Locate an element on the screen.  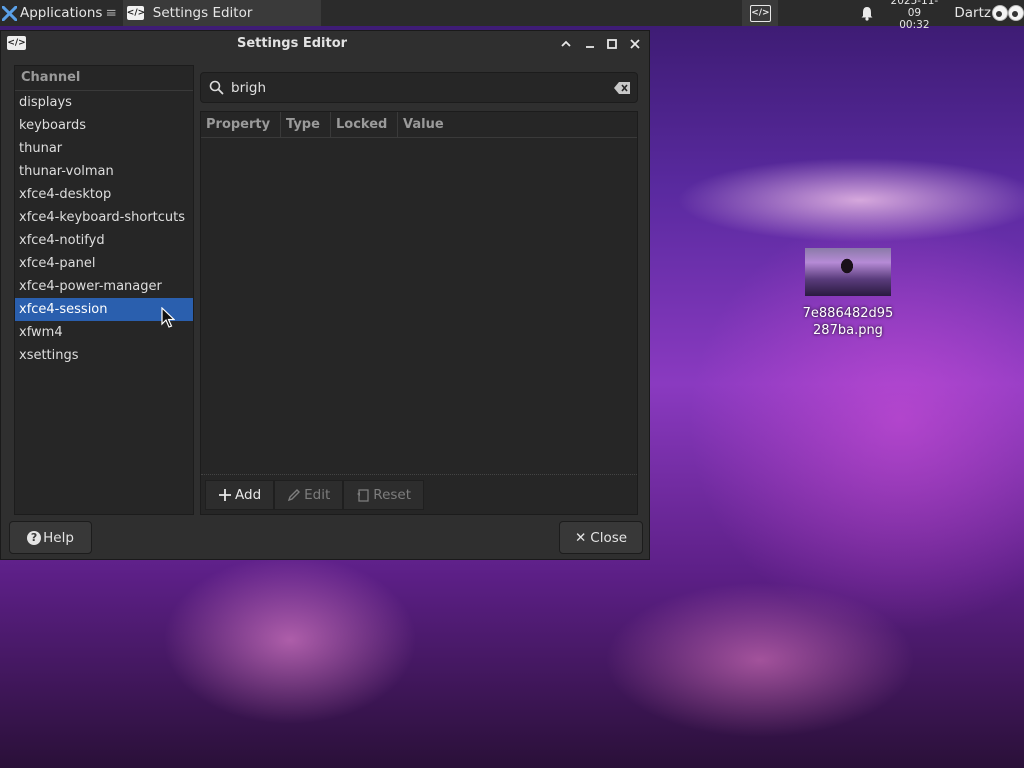
edit-property-button: Edit is located at coordinates (309, 494).